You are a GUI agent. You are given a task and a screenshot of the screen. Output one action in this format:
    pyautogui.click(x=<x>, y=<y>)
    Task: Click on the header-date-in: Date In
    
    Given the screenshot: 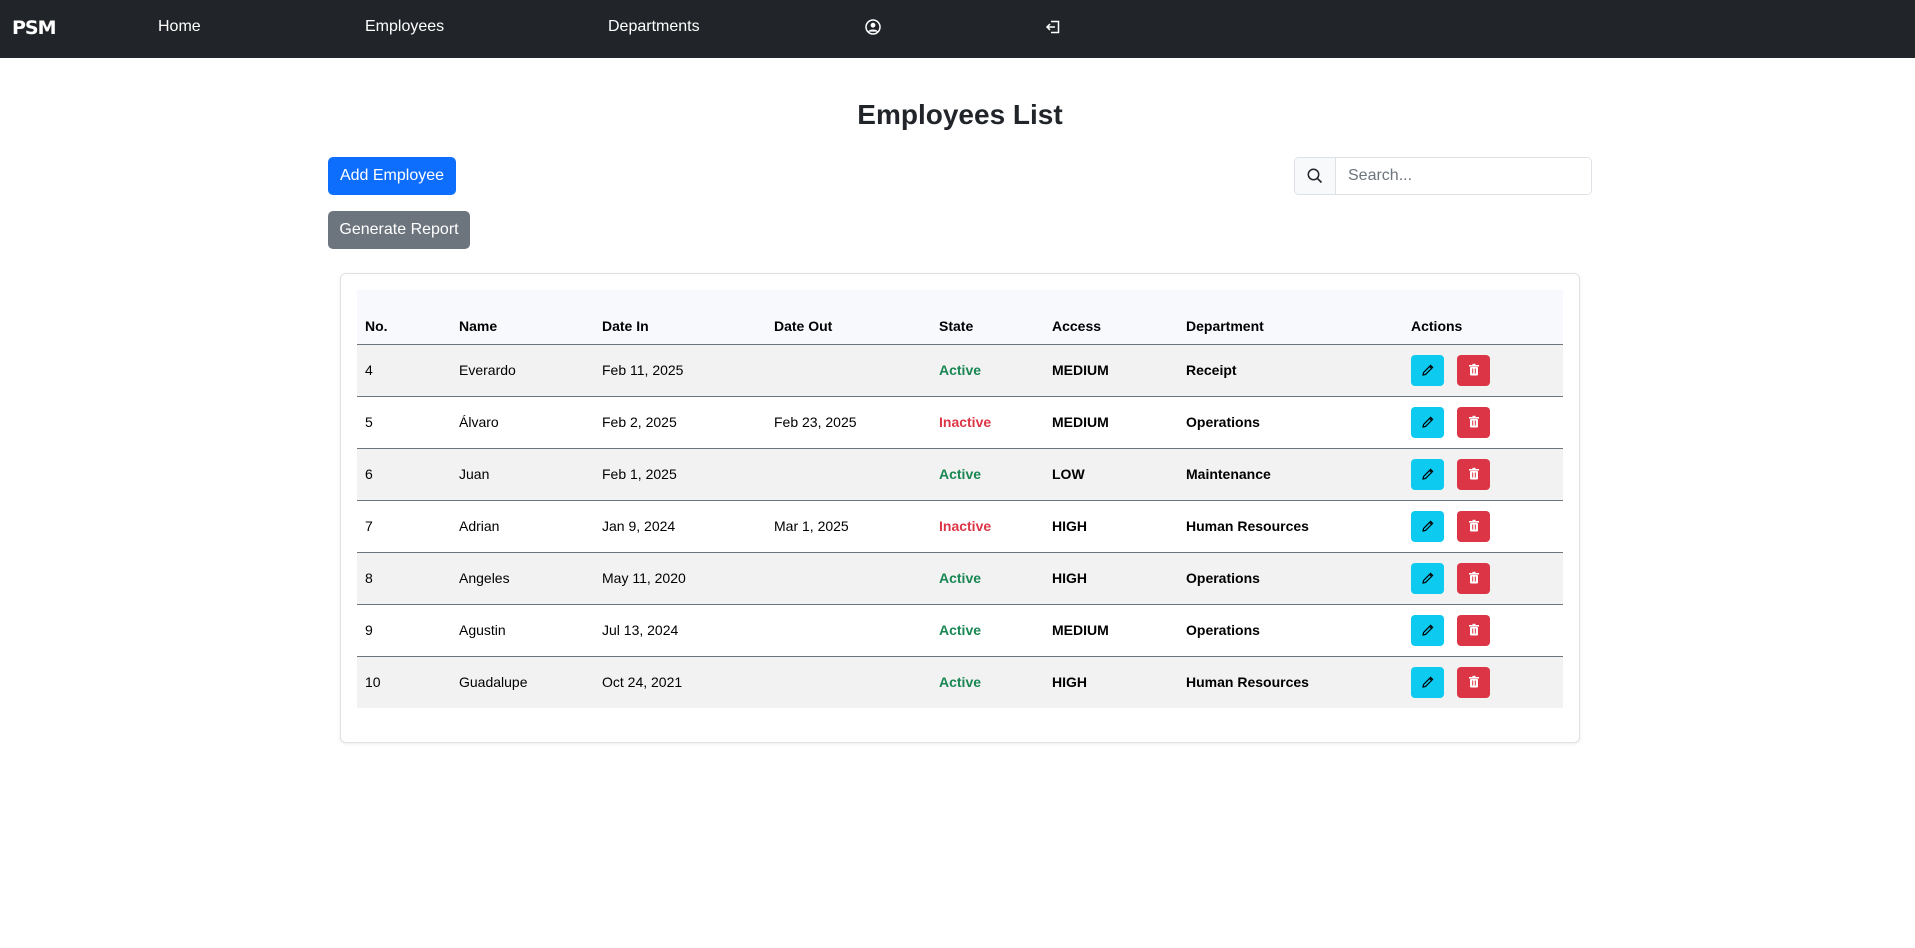 What is the action you would take?
    pyautogui.click(x=680, y=317)
    